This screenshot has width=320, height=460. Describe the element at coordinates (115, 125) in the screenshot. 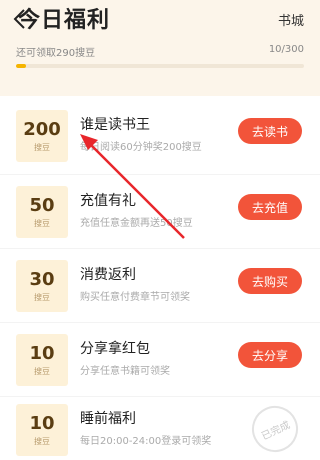

I see `task-name: 谁是读书王` at that location.